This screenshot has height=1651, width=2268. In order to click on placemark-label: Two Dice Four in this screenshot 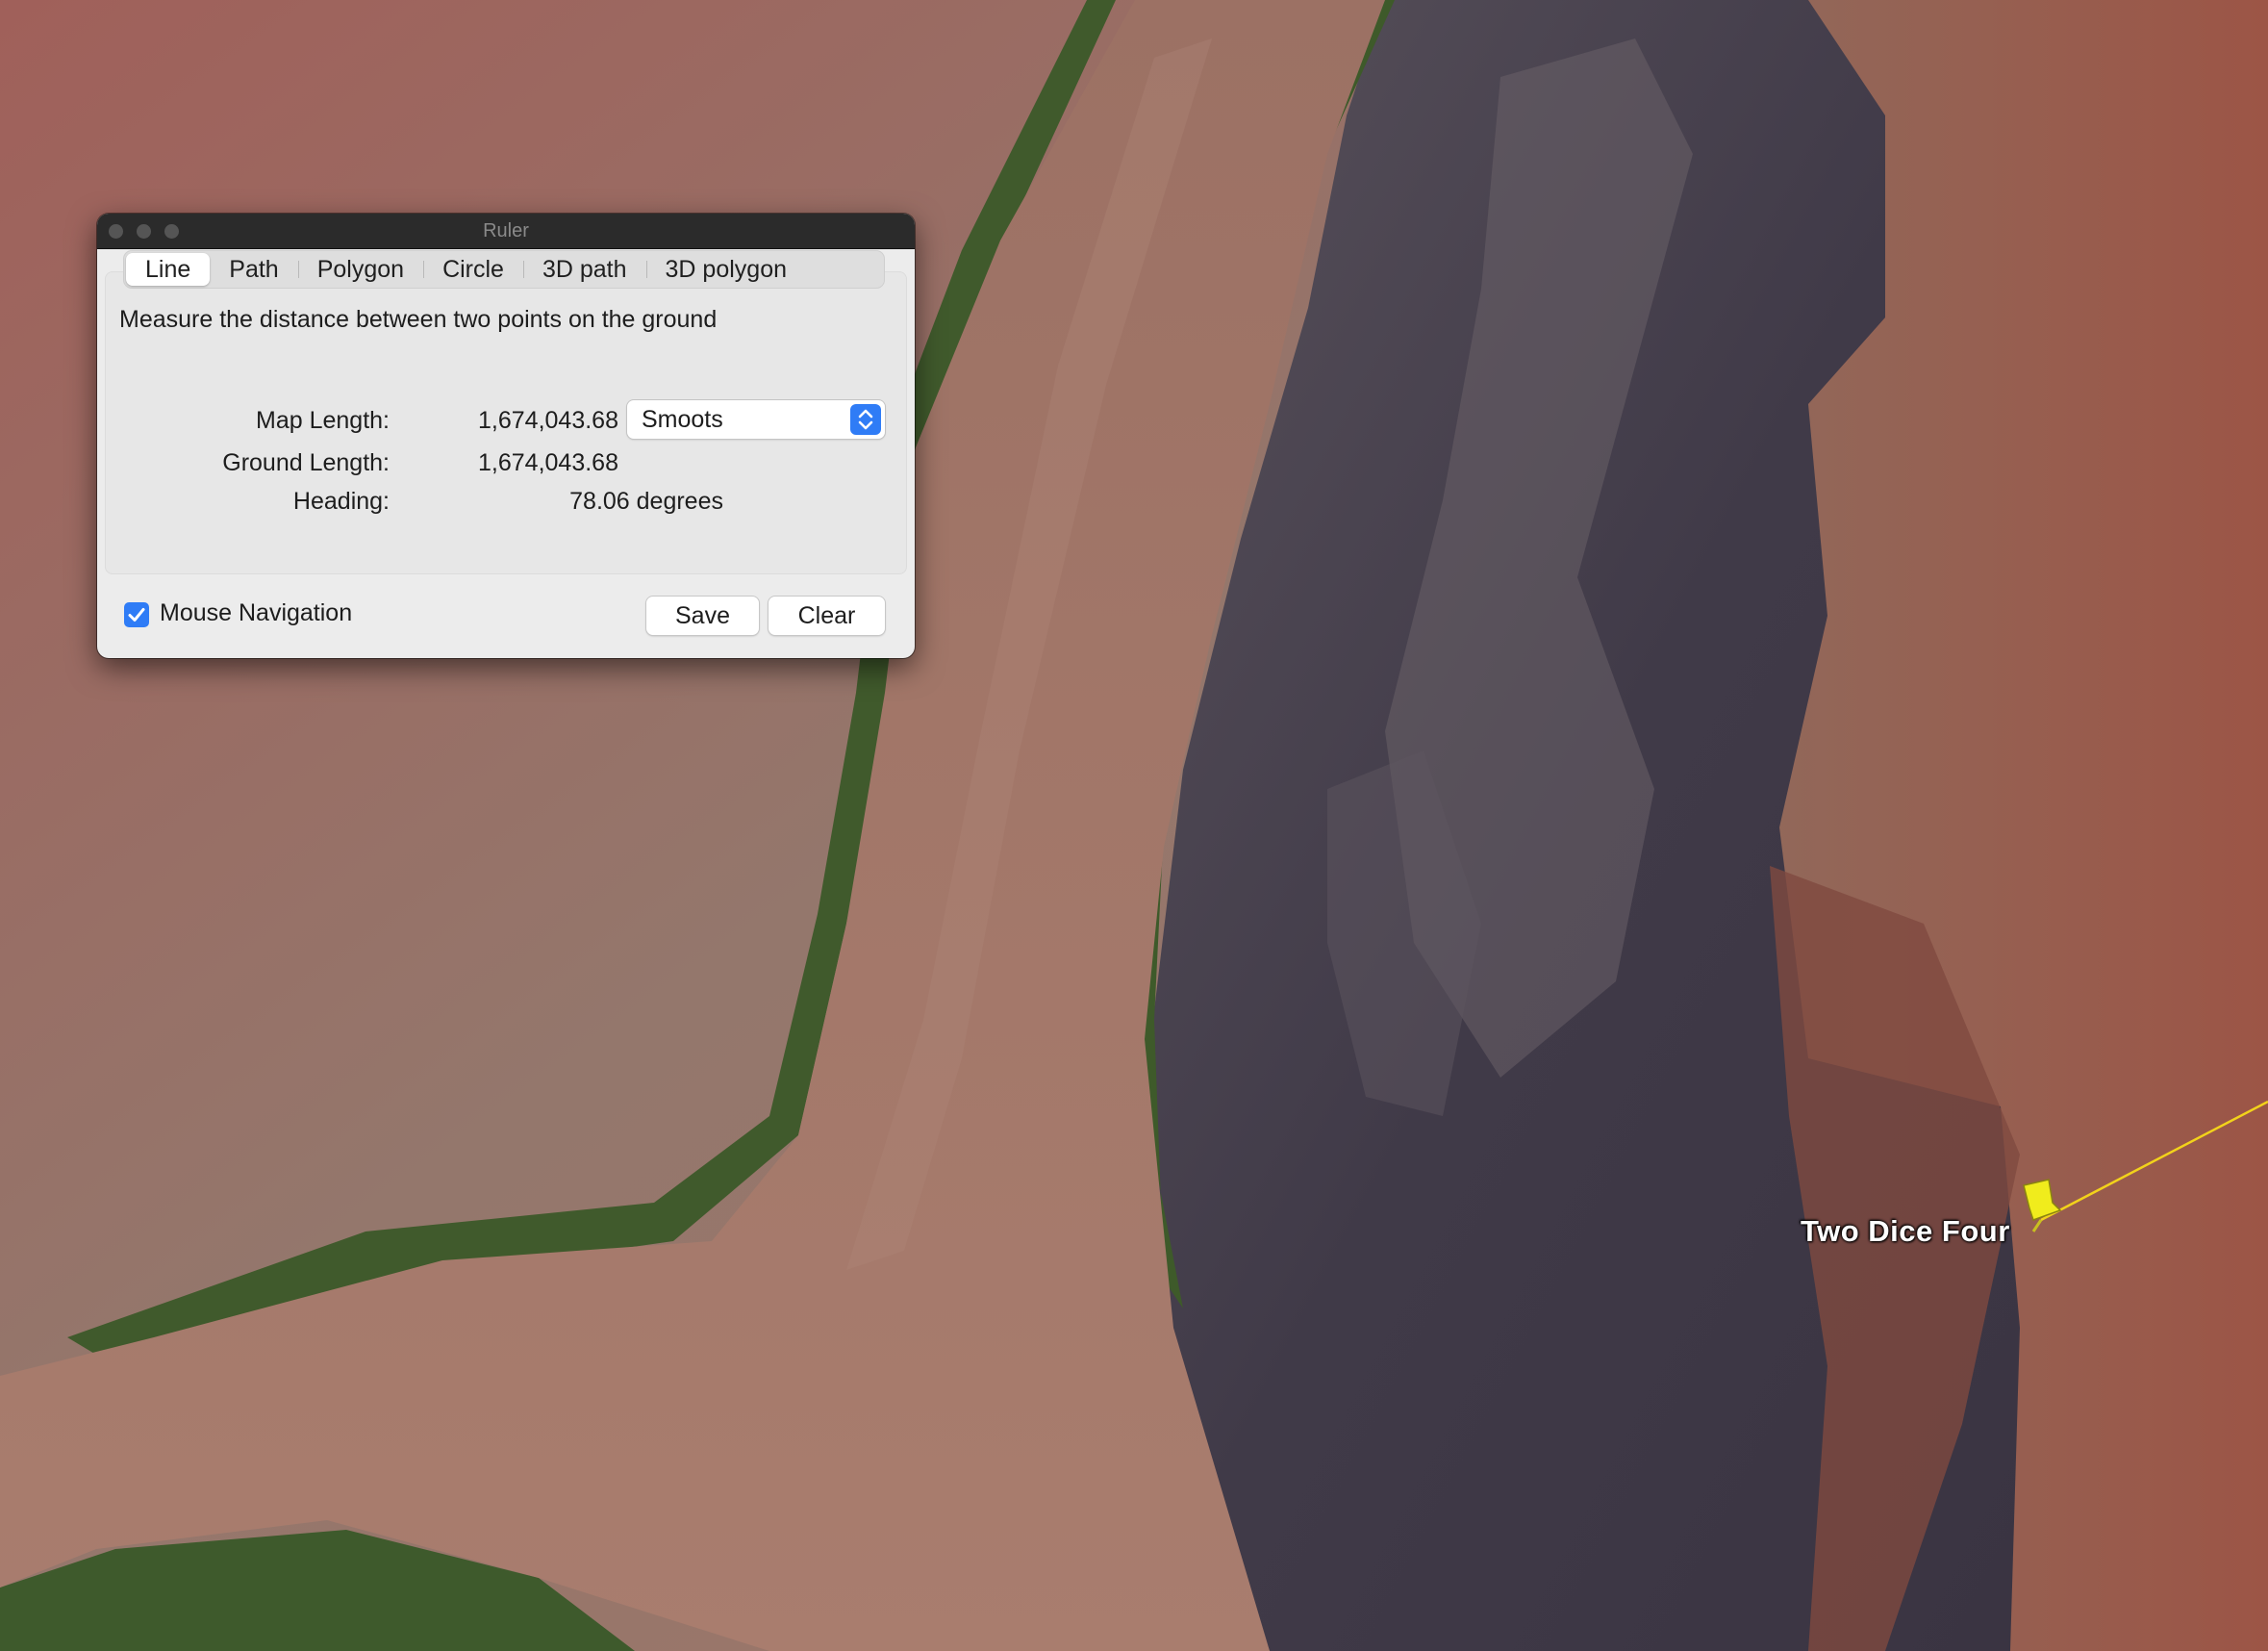, I will do `click(1906, 1231)`.